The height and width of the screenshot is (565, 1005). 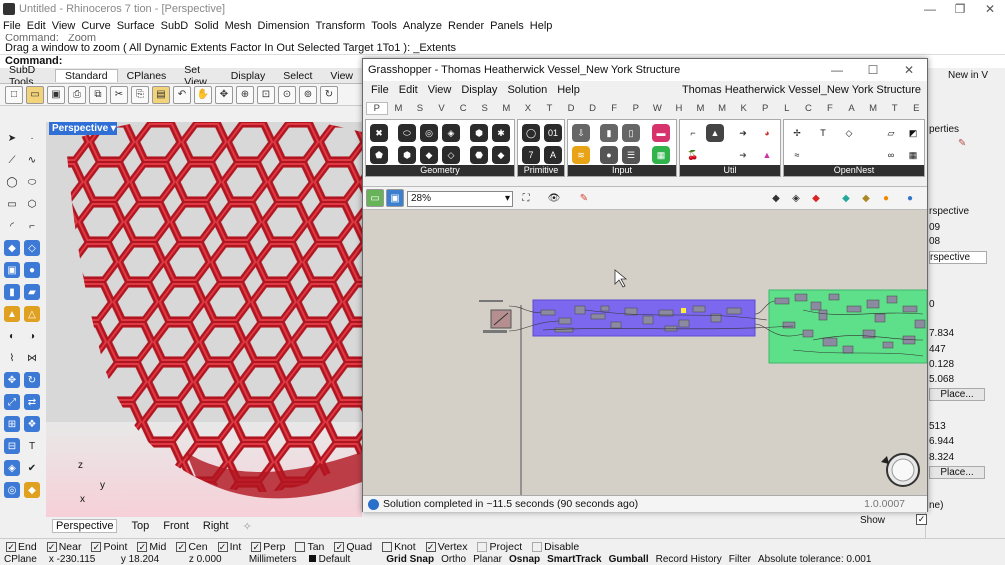 What do you see at coordinates (399, 108) in the screenshot?
I see `gh-tab-1: M` at bounding box center [399, 108].